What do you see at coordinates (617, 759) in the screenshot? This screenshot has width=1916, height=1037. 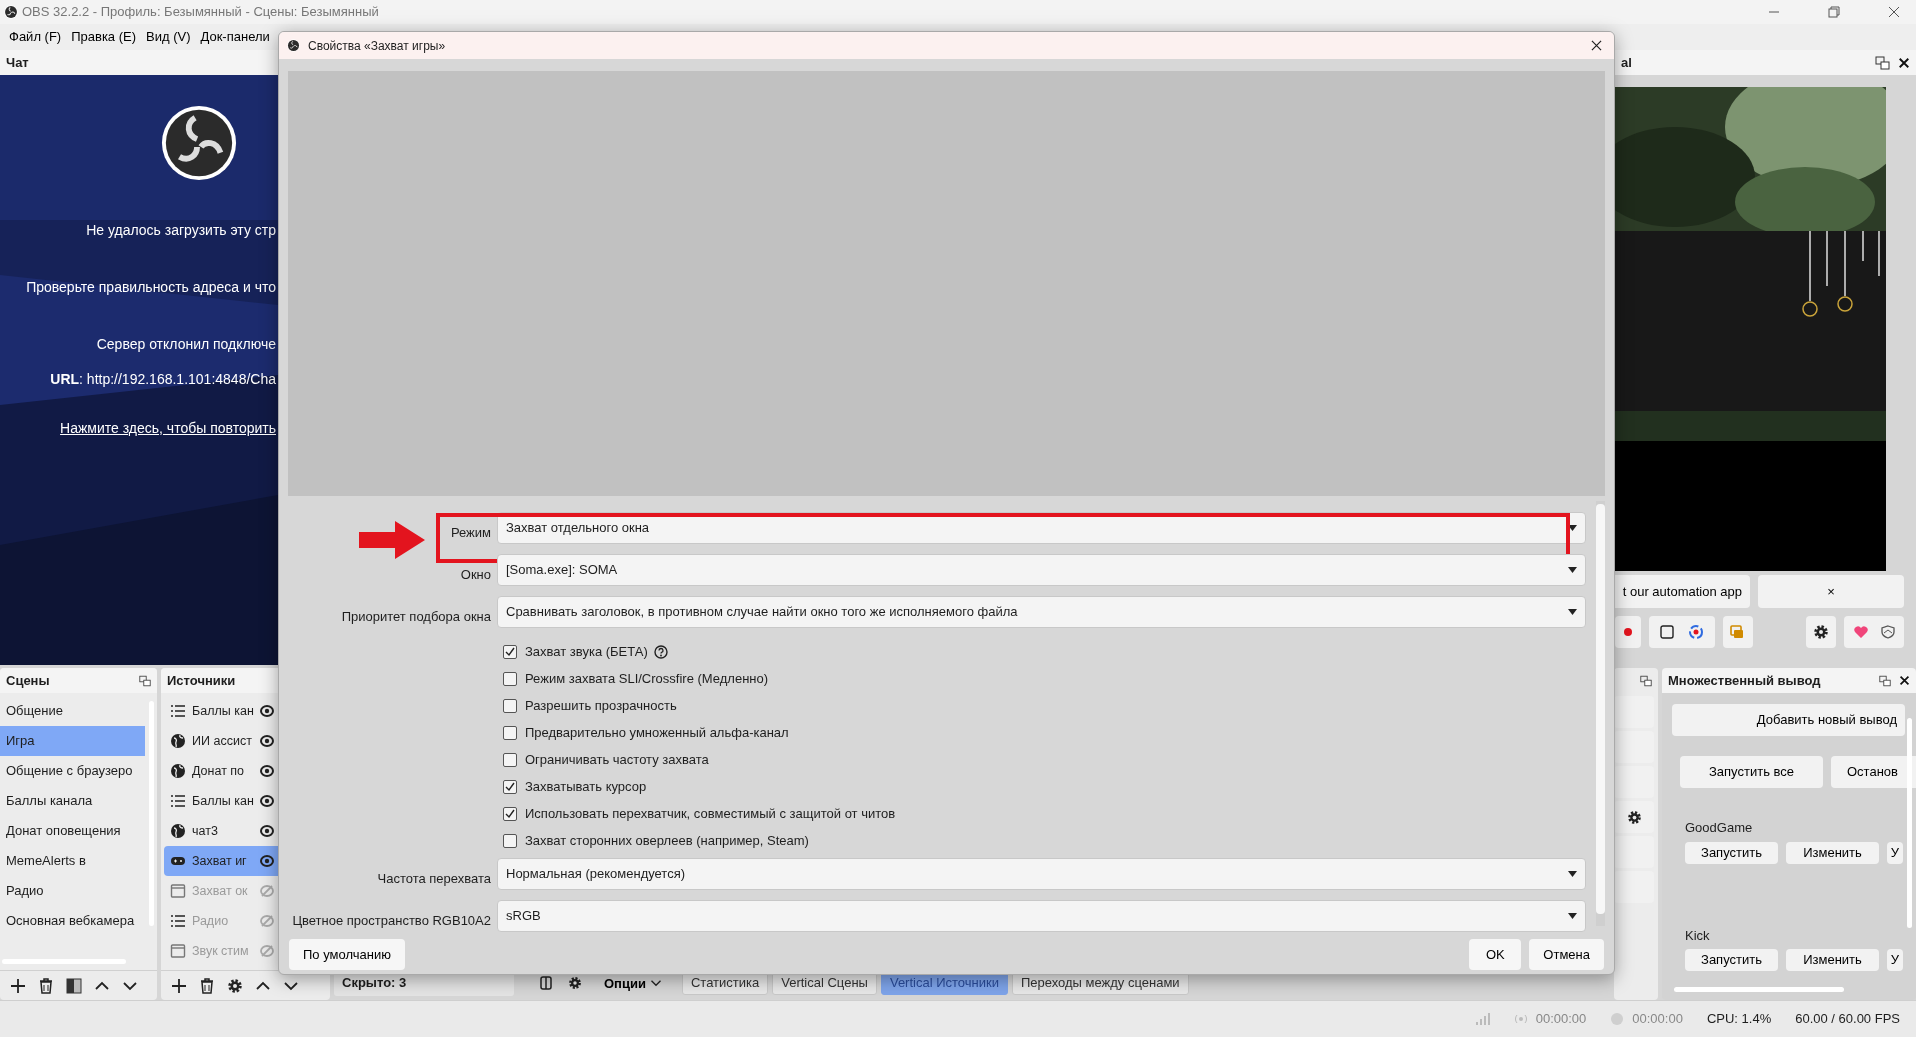 I see `checkbox-label: Ограничивать частоту захвата` at bounding box center [617, 759].